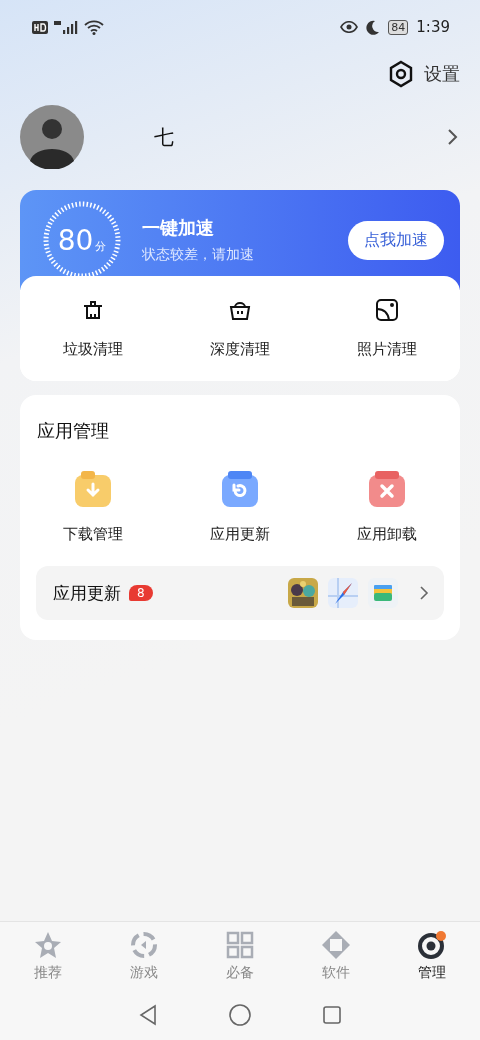 The height and width of the screenshot is (1040, 480). What do you see at coordinates (178, 228) in the screenshot?
I see `boost-title: 一键加速` at bounding box center [178, 228].